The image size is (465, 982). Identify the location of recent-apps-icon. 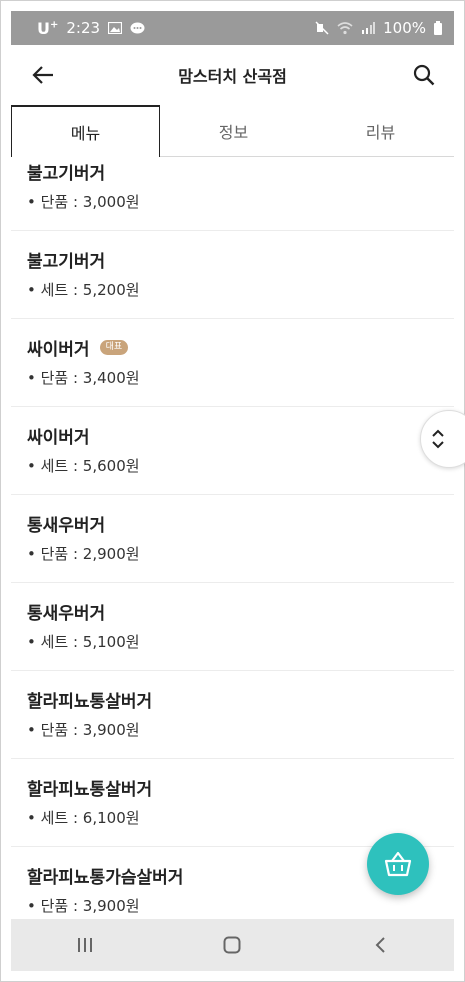
(84, 945).